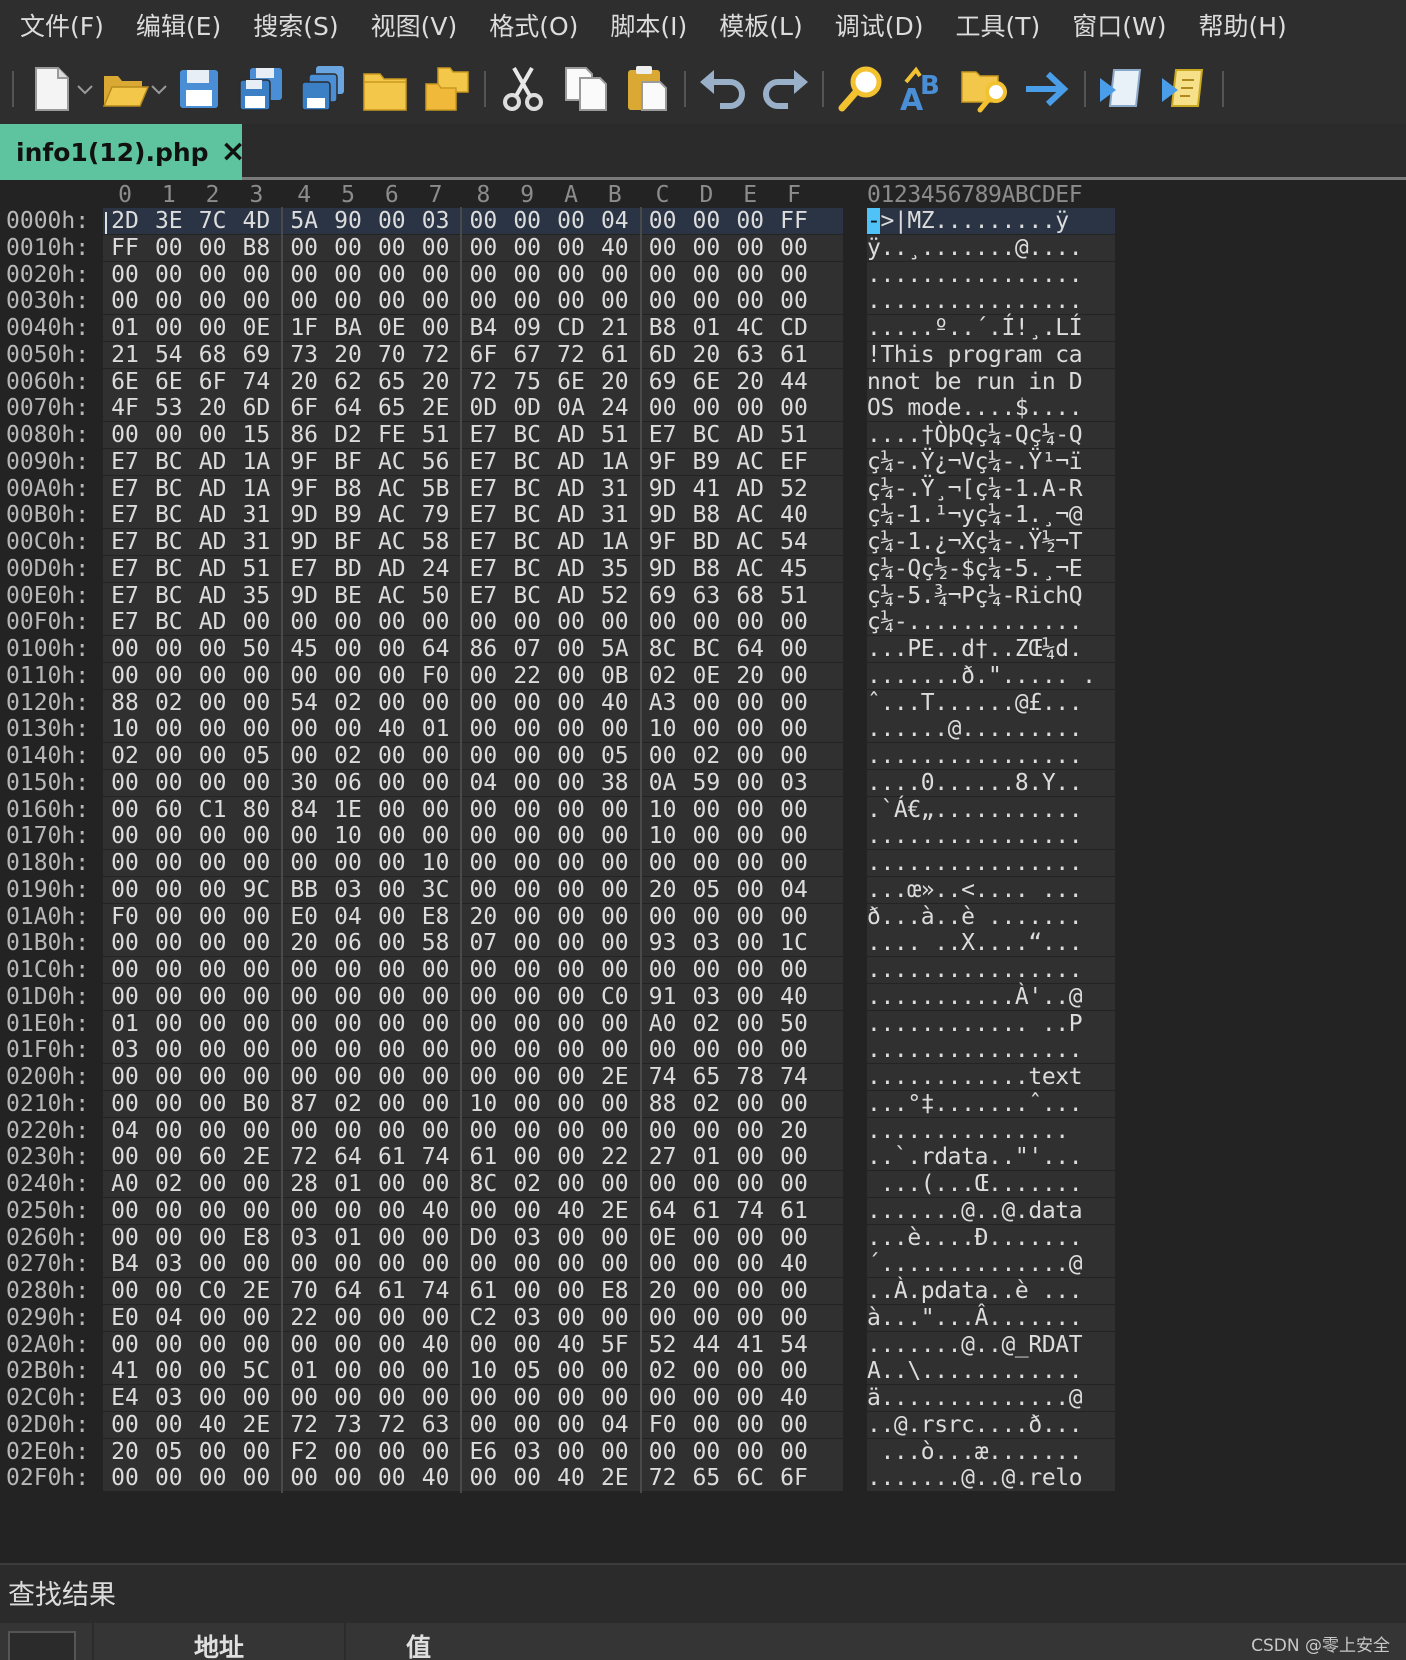  I want to click on hex-byte: D0, so click(483, 1238).